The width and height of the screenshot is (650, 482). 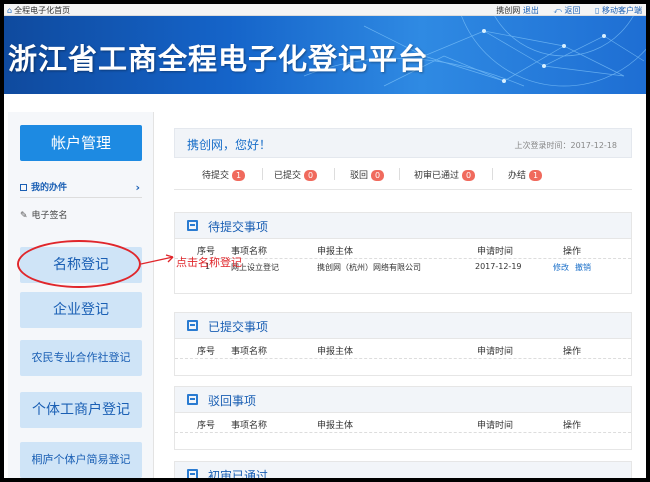 I want to click on table-row: 1 网上设立登记 携创网（杭州）网络有限公司 2017-12-19 修改 撤销, so click(x=398, y=267).